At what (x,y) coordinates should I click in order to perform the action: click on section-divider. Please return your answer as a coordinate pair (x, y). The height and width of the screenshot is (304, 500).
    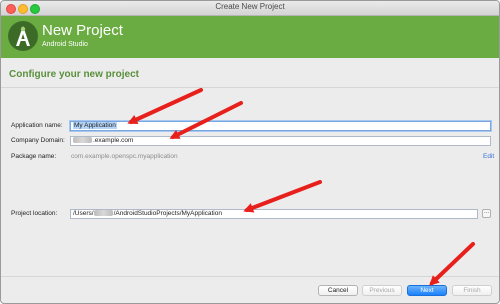
    Looking at the image, I should click on (250, 87).